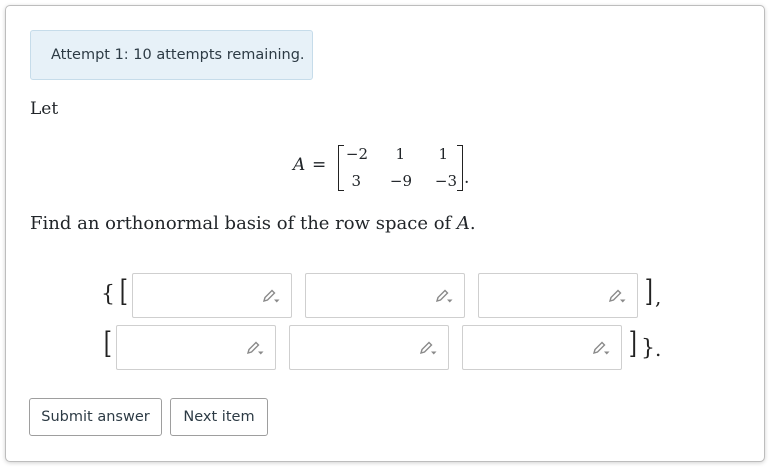 The image size is (779, 475). Describe the element at coordinates (212, 295) in the screenshot. I see `vector1-entry1-field` at that location.